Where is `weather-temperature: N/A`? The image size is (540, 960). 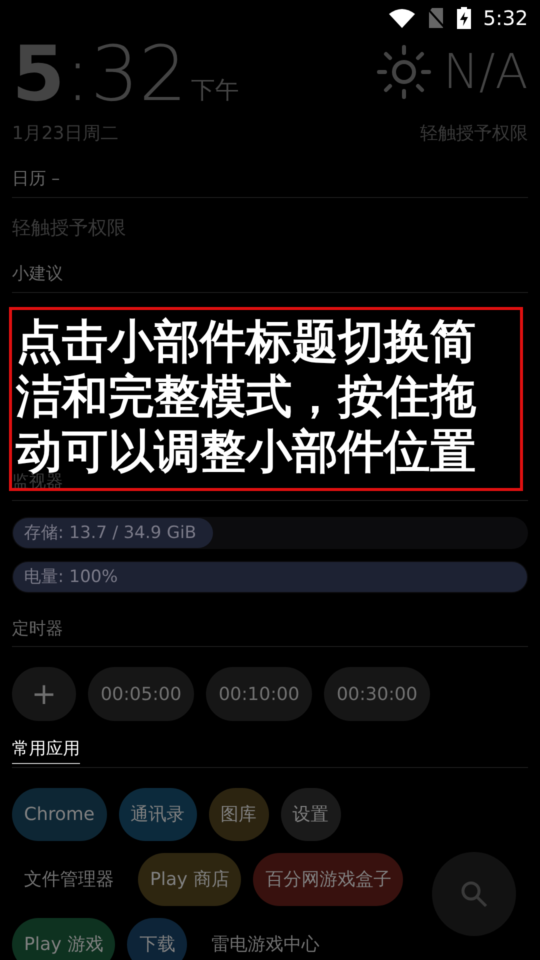
weather-temperature: N/A is located at coordinates (485, 72).